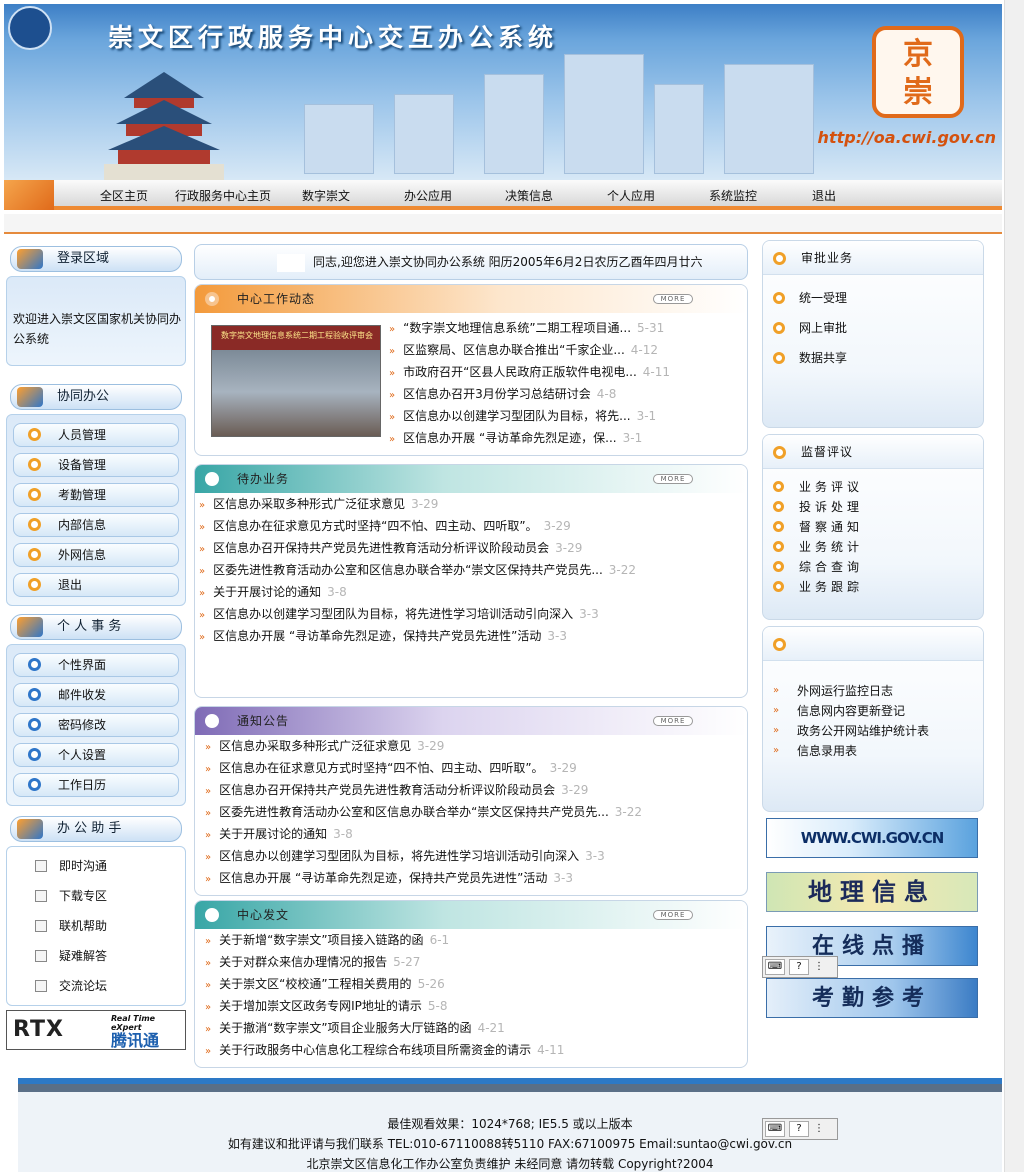 This screenshot has height=1172, width=1024. I want to click on header-dot-icon, so click(212, 299).